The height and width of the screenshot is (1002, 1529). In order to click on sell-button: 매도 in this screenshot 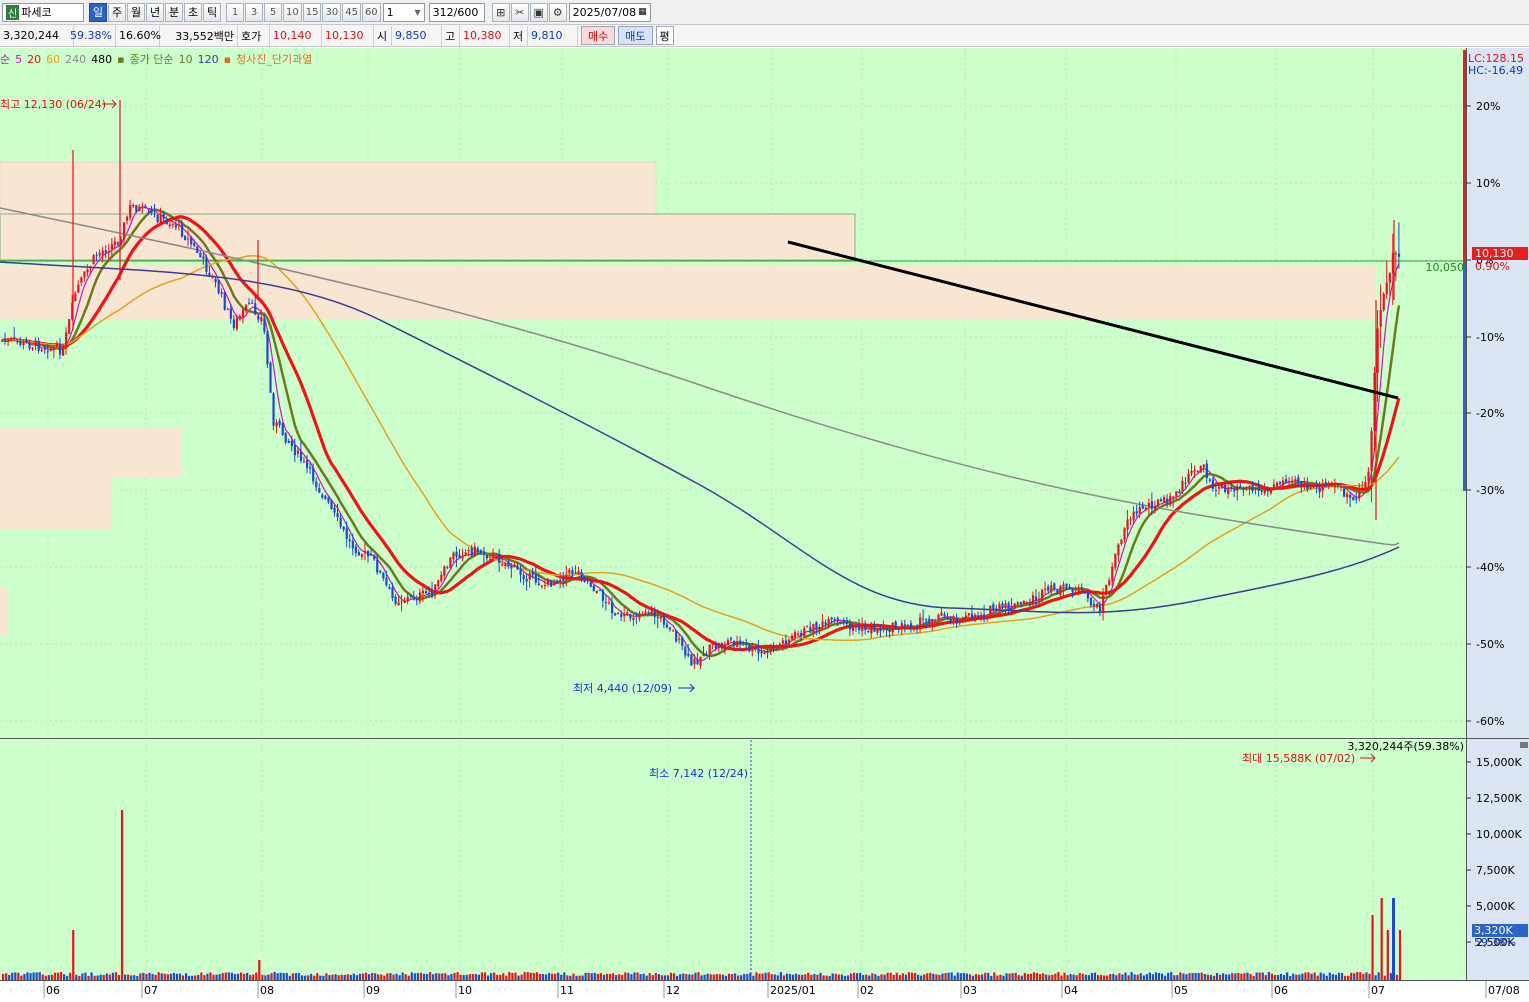, I will do `click(635, 35)`.